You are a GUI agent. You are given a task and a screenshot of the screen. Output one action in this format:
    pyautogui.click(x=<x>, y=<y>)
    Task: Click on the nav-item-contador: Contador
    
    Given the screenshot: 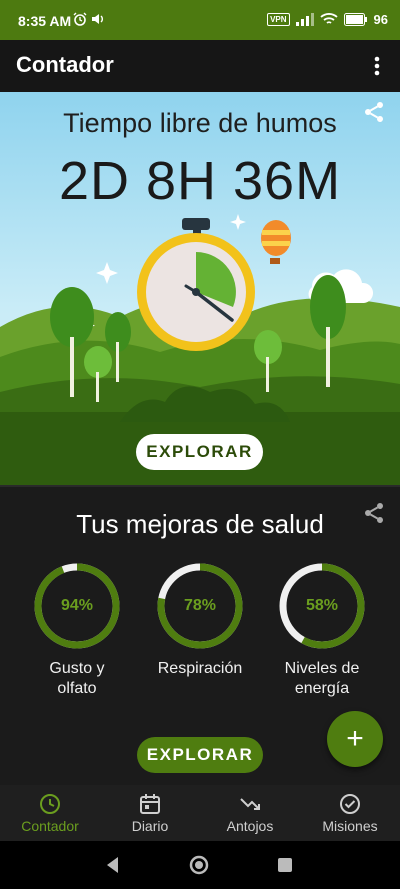 What is the action you would take?
    pyautogui.click(x=50, y=813)
    